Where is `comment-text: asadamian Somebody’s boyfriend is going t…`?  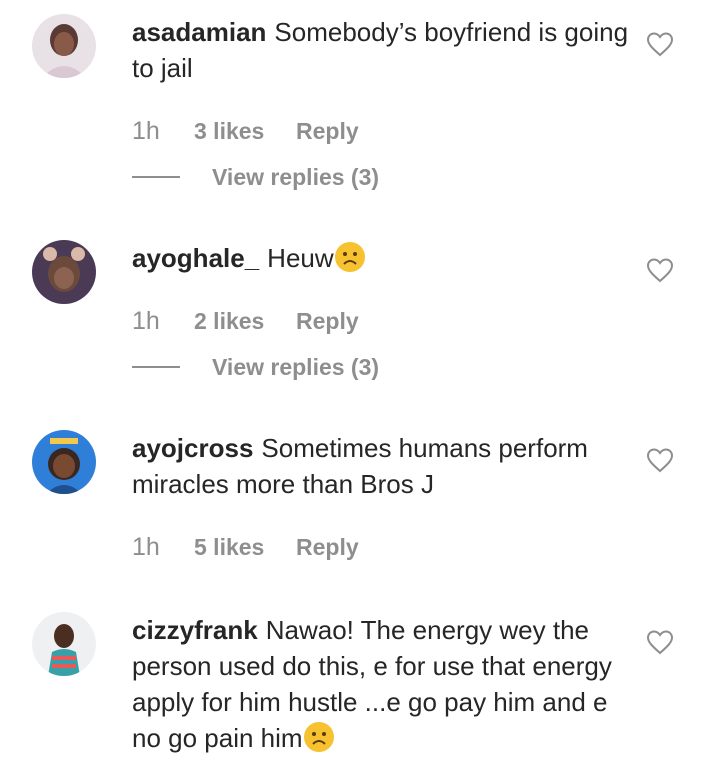
comment-text: asadamian Somebody’s boyfriend is going t… is located at coordinates (382, 50).